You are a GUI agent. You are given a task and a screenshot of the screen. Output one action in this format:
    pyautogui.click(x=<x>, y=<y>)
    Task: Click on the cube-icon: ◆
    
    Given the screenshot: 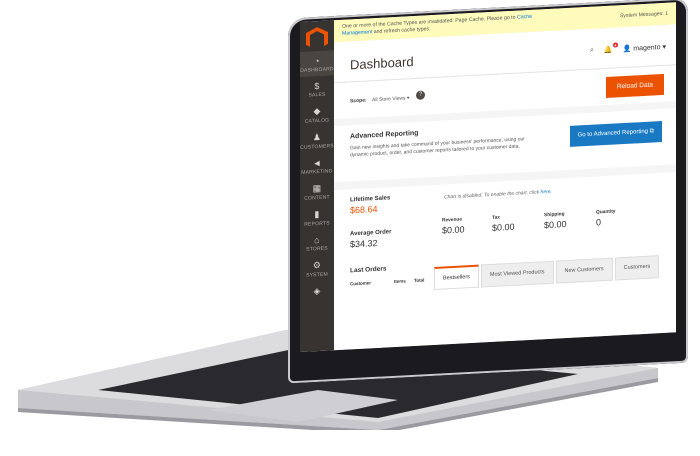 What is the action you would take?
    pyautogui.click(x=317, y=111)
    